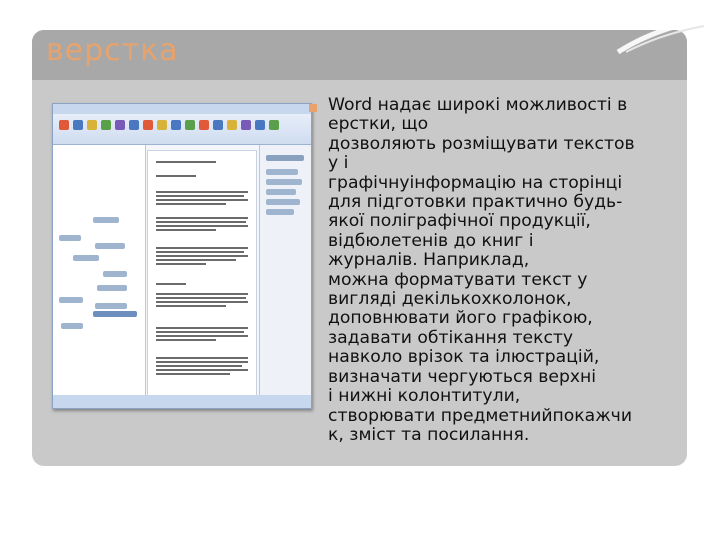 Image resolution: width=720 pixels, height=540 pixels. What do you see at coordinates (458, 279) in the screenshot?
I see `body-line: можна форматувати текст у` at bounding box center [458, 279].